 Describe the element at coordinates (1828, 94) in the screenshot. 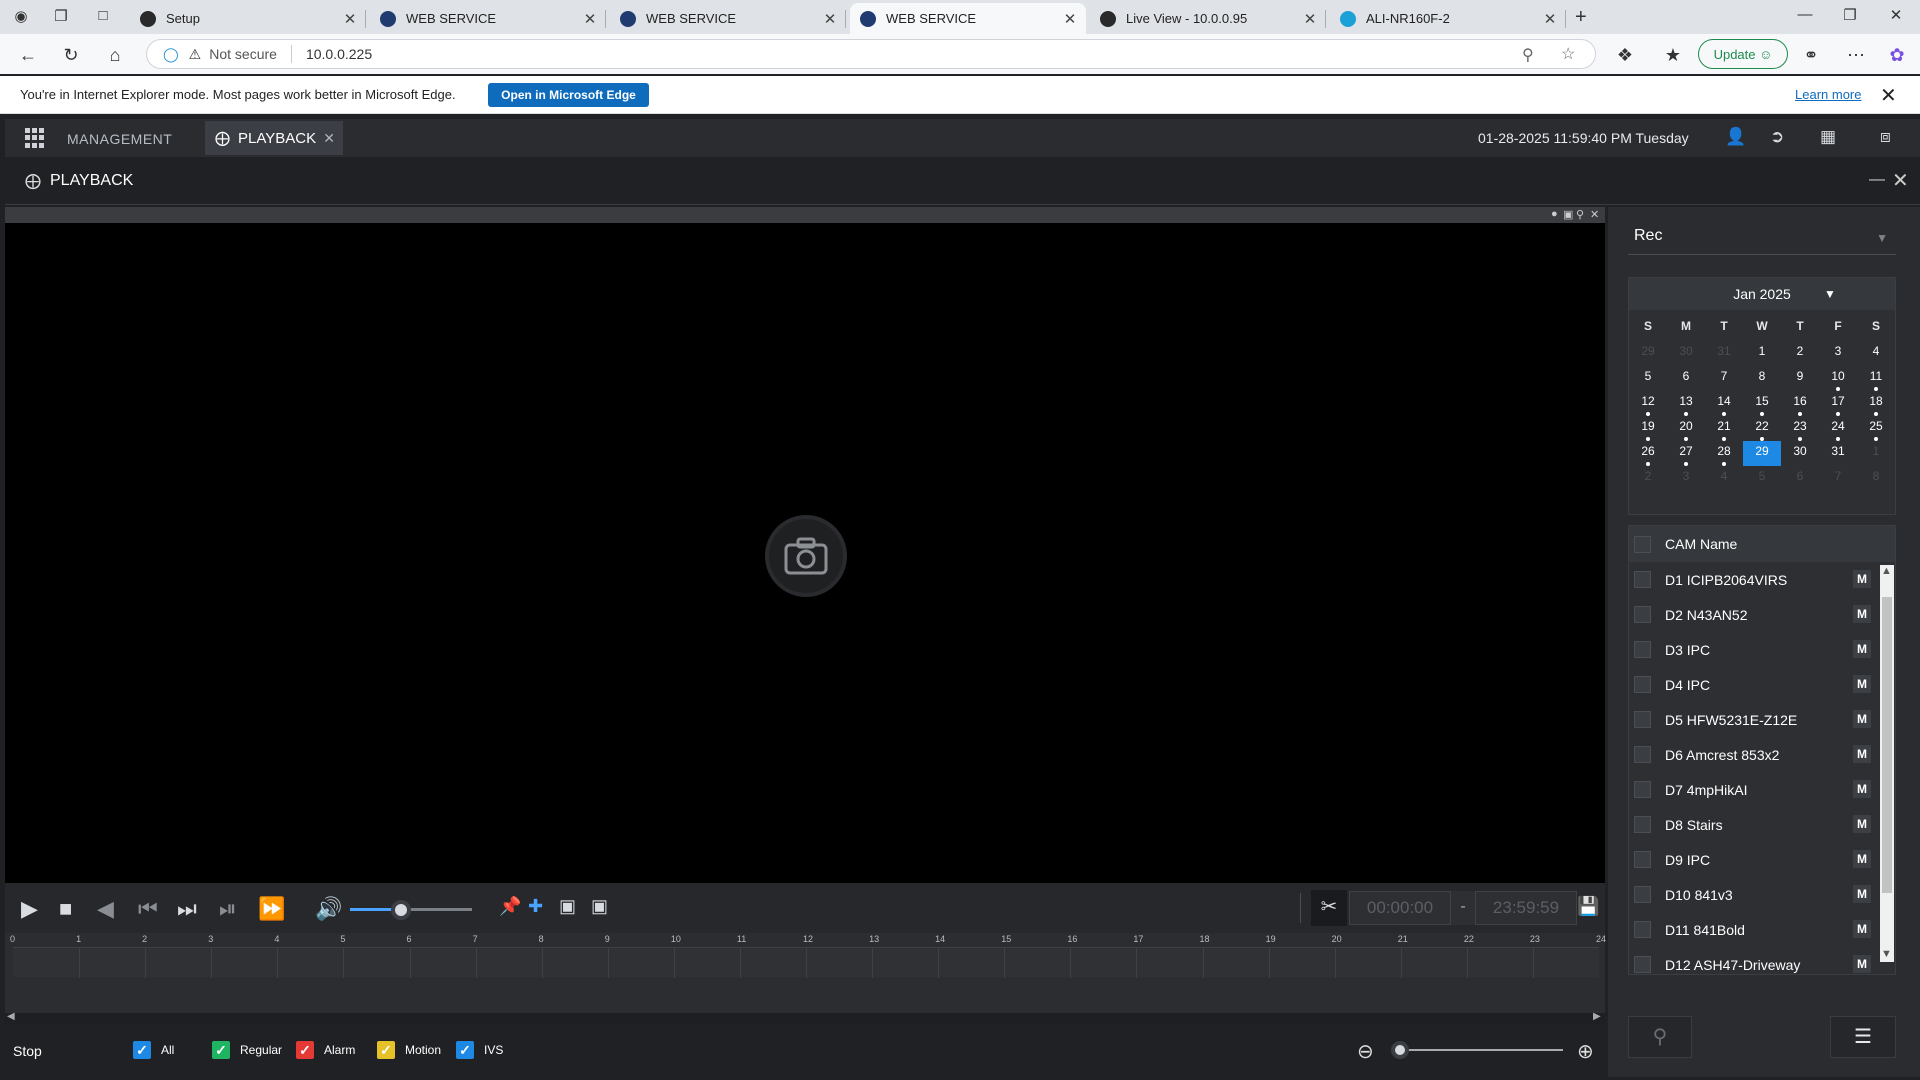

I see `learn-more-link: Learn more` at that location.